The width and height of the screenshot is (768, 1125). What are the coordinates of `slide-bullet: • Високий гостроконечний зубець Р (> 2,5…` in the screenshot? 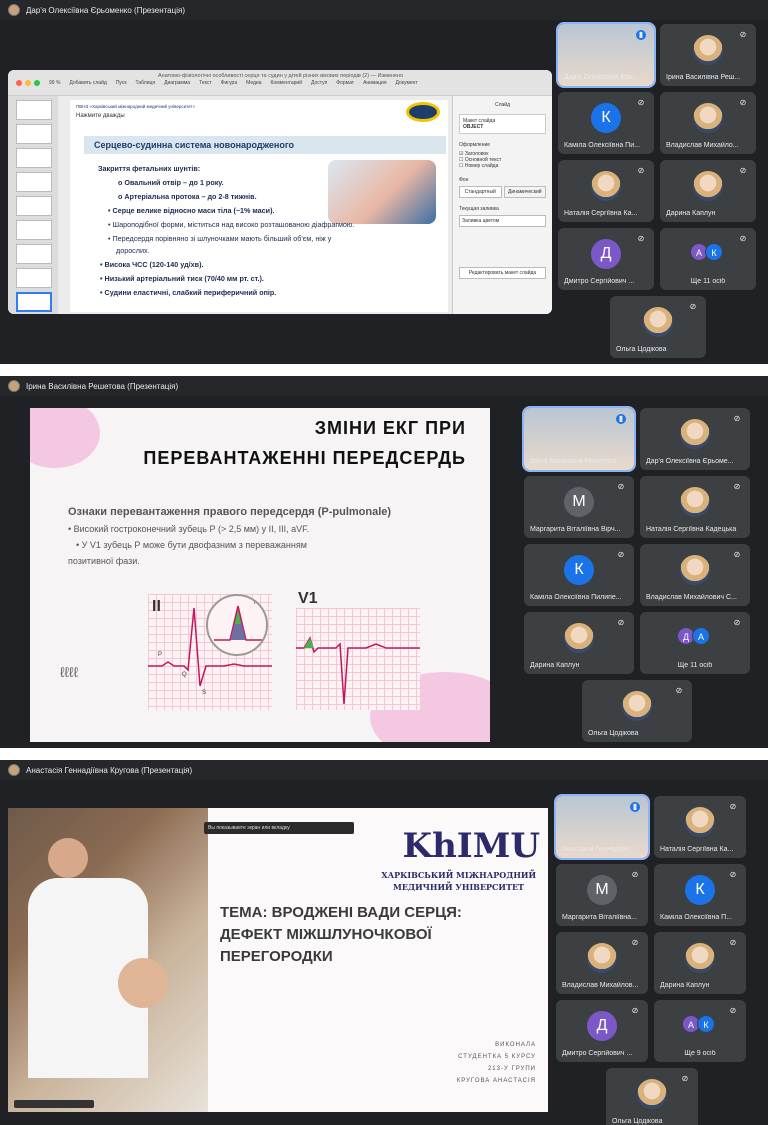 It's located at (189, 529).